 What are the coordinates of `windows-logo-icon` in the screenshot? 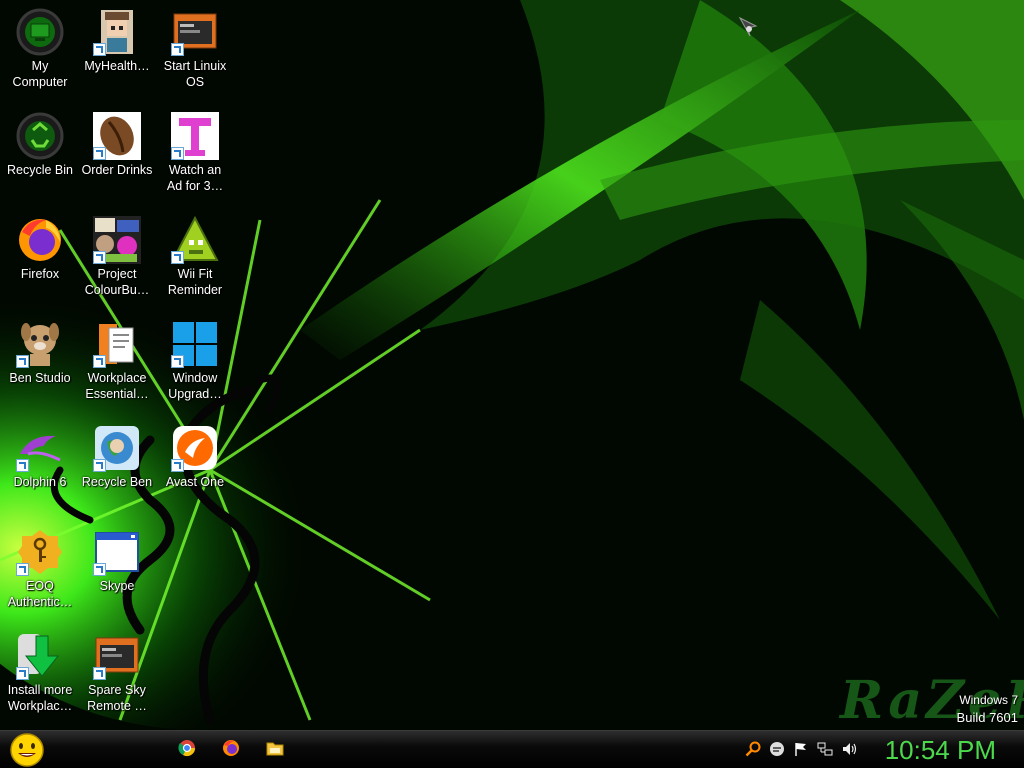 It's located at (195, 344).